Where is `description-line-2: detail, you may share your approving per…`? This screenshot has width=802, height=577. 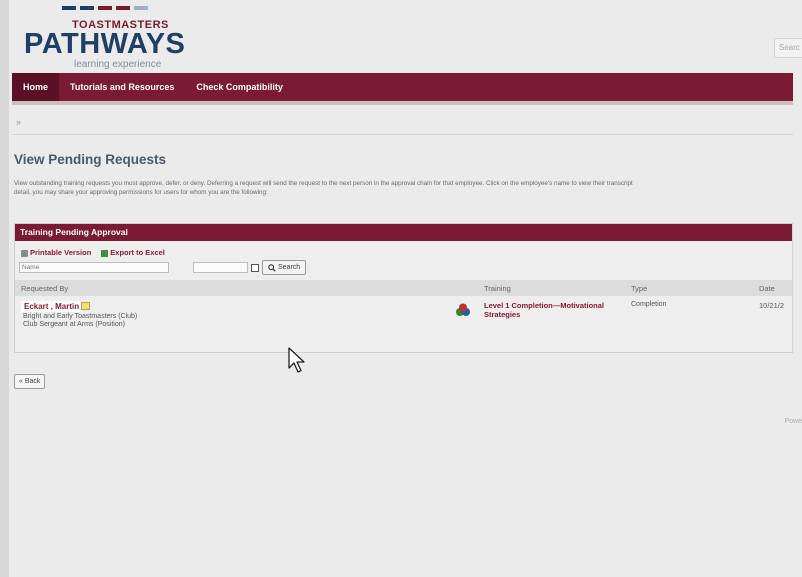 description-line-2: detail, you may share your approving per… is located at coordinates (141, 192).